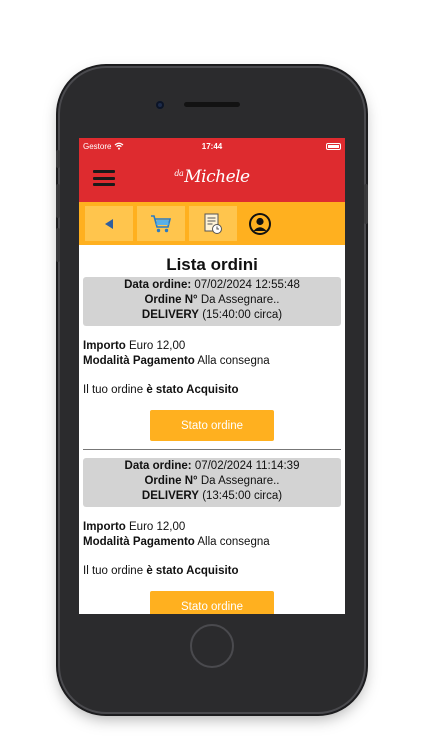  I want to click on order-date: 07/02/2024 11:14:39, so click(247, 466).